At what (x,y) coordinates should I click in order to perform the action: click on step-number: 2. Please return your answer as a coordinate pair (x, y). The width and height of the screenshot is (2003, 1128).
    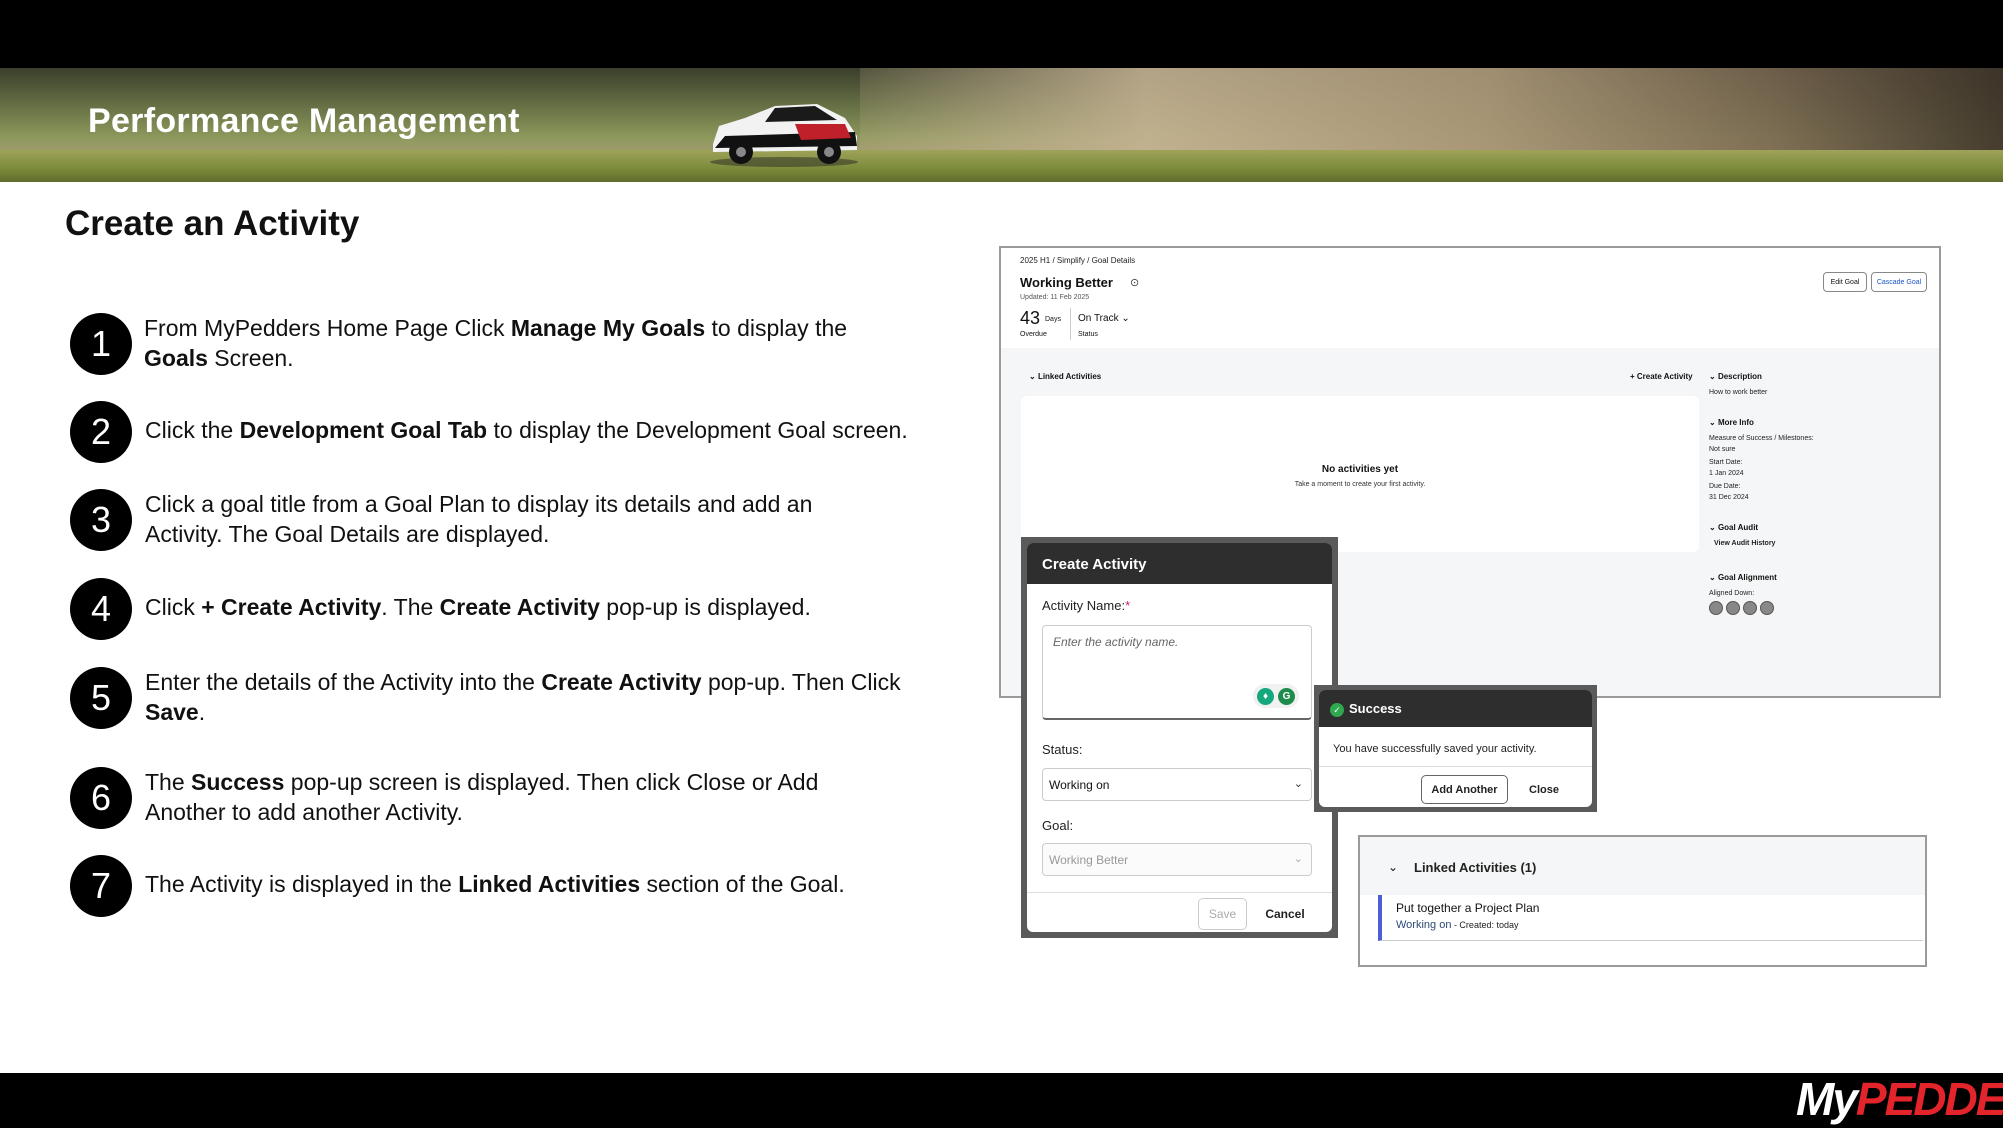
    Looking at the image, I should click on (101, 432).